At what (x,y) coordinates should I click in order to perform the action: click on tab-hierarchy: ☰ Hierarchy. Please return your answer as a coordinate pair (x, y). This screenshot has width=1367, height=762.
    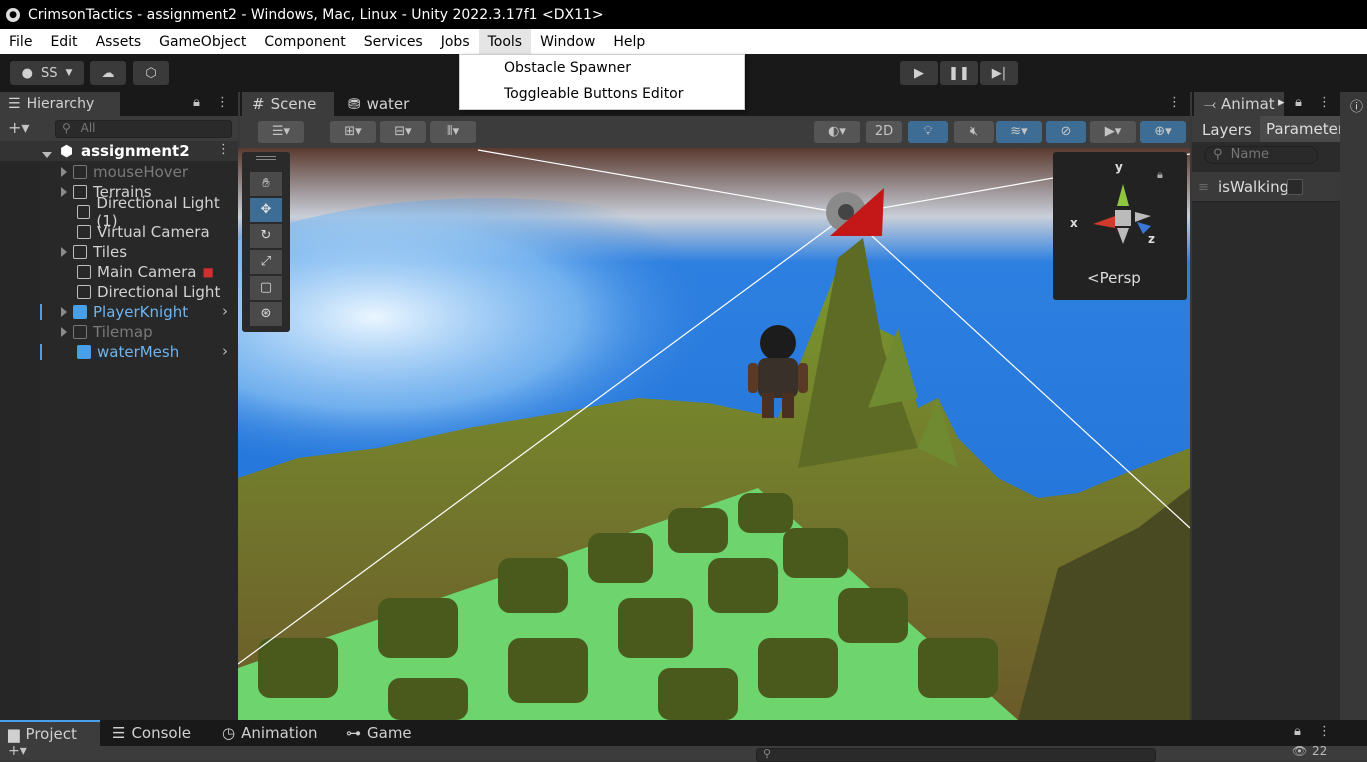
    Looking at the image, I should click on (60, 104).